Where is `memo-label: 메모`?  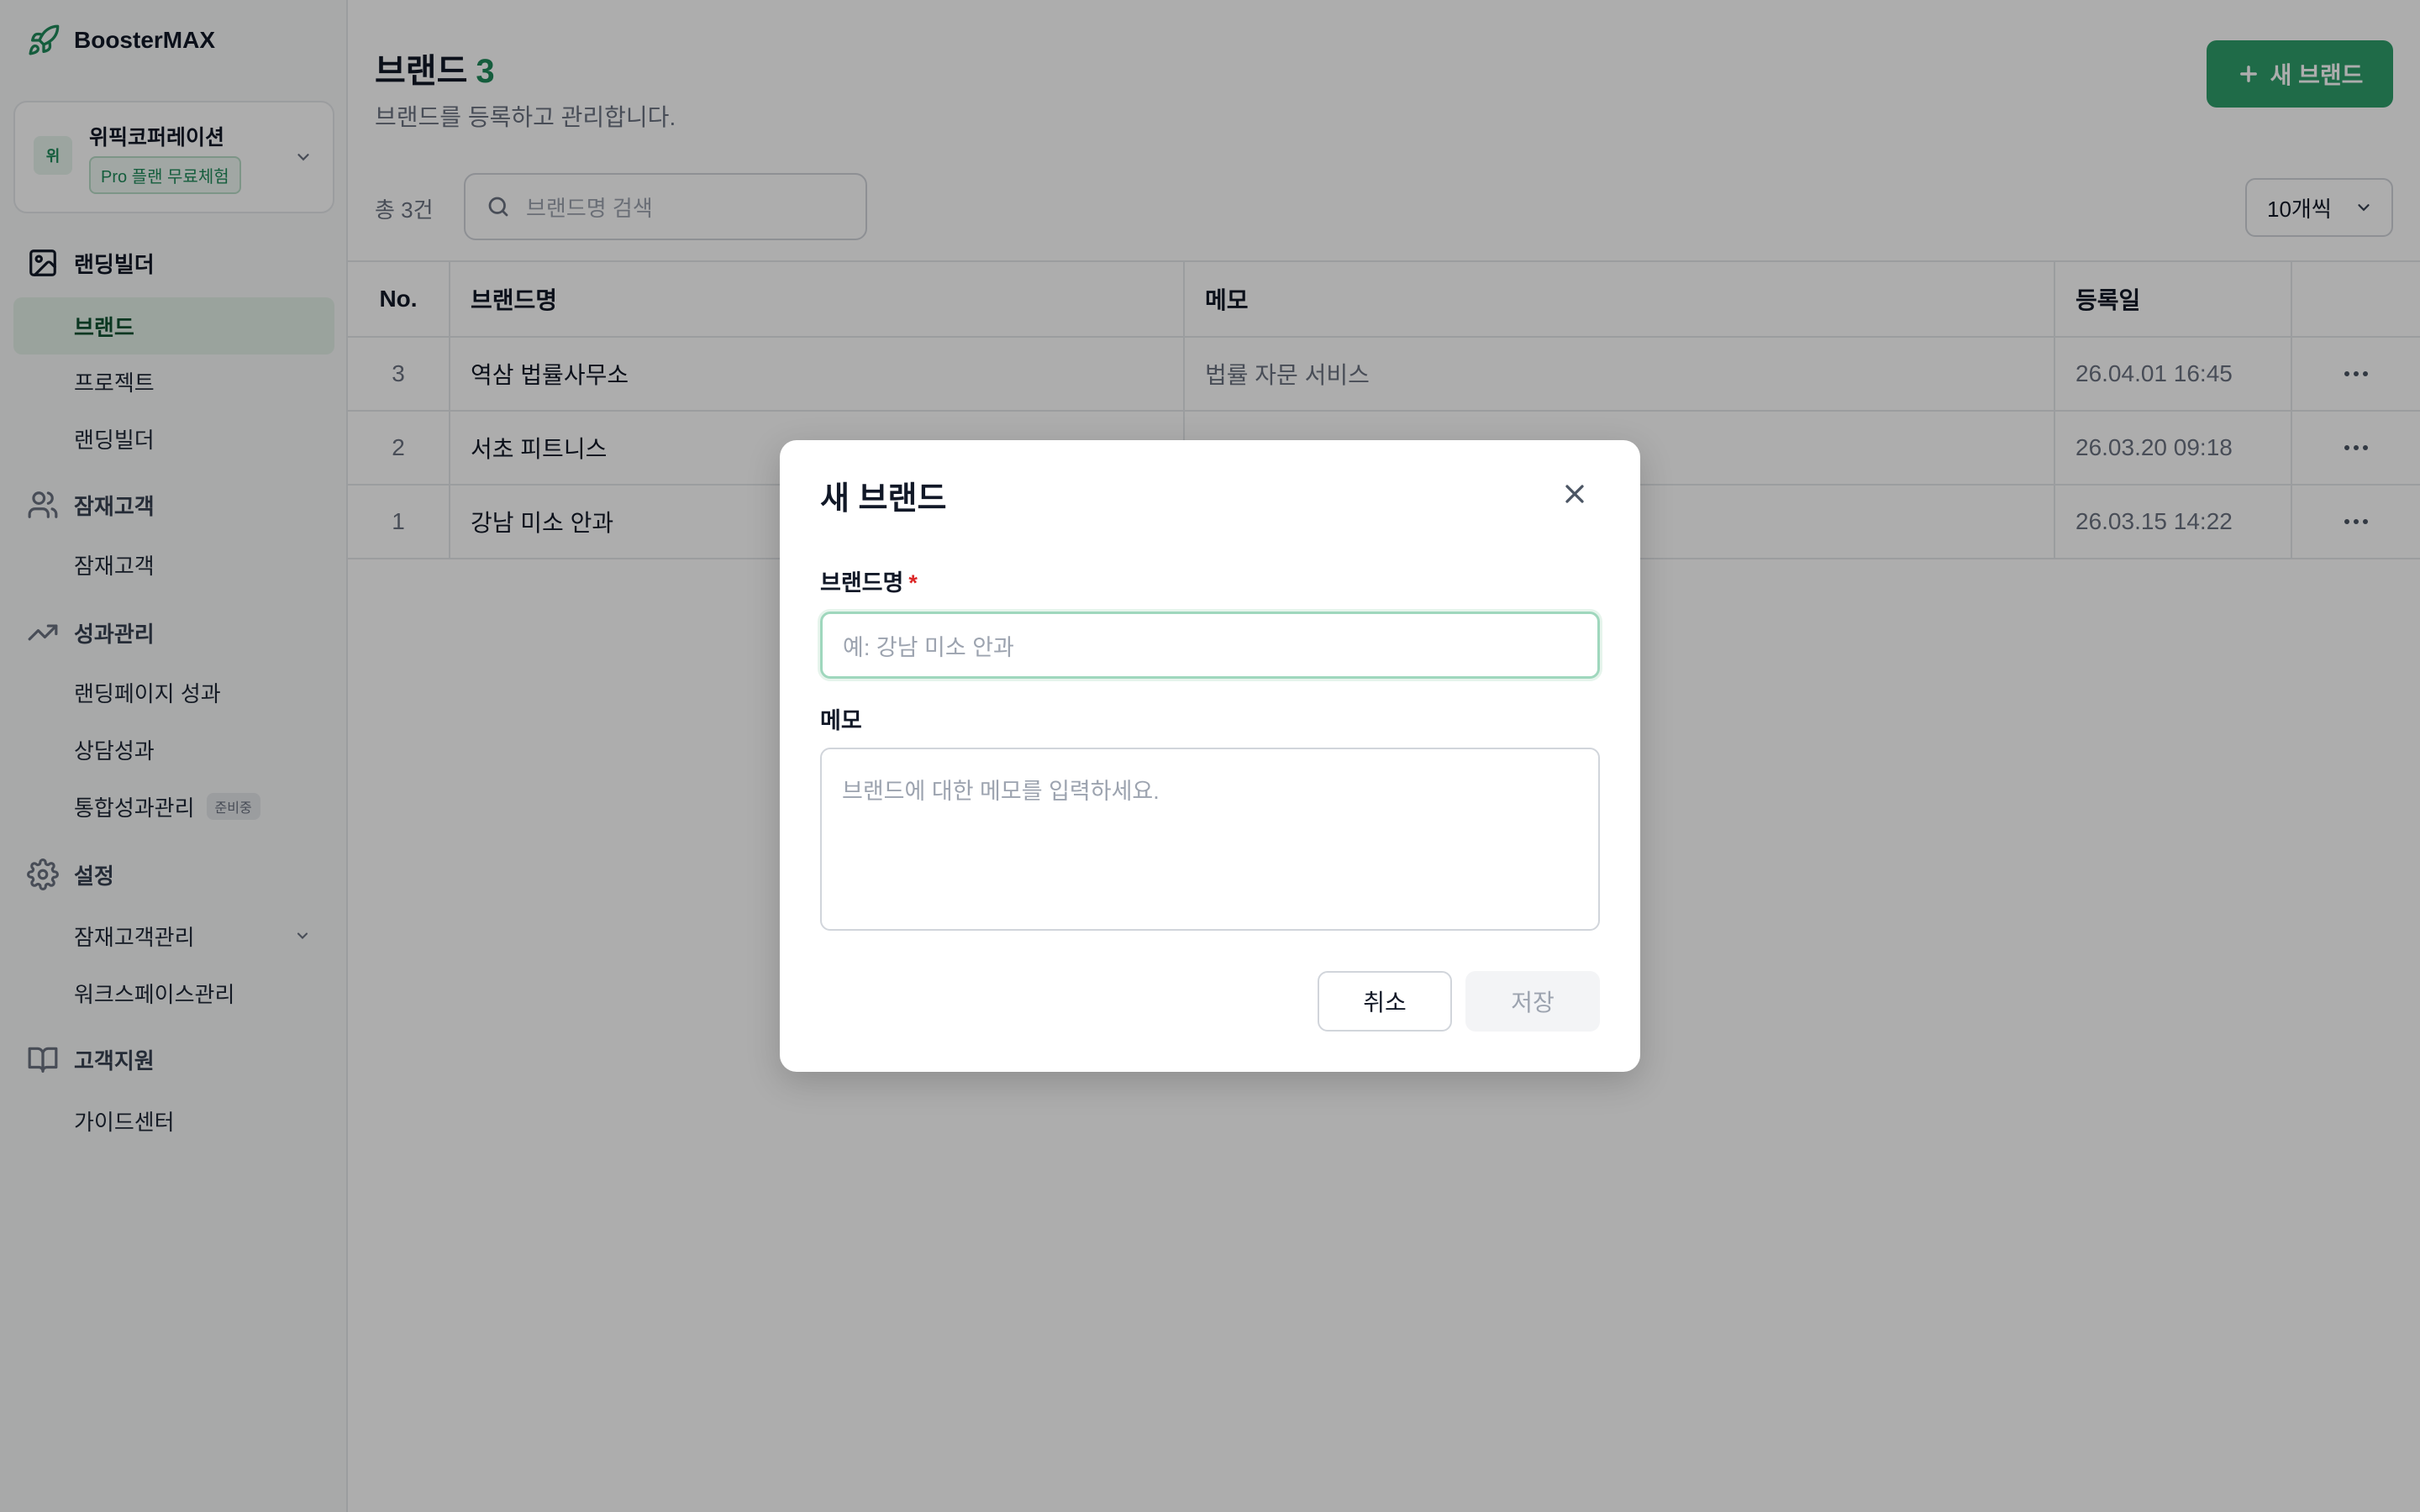 memo-label: 메모 is located at coordinates (841, 720).